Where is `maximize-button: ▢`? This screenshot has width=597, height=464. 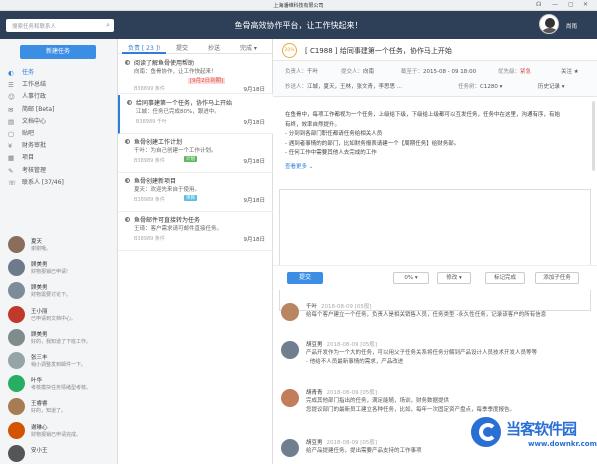
maximize-button: ▢ is located at coordinates (571, 4).